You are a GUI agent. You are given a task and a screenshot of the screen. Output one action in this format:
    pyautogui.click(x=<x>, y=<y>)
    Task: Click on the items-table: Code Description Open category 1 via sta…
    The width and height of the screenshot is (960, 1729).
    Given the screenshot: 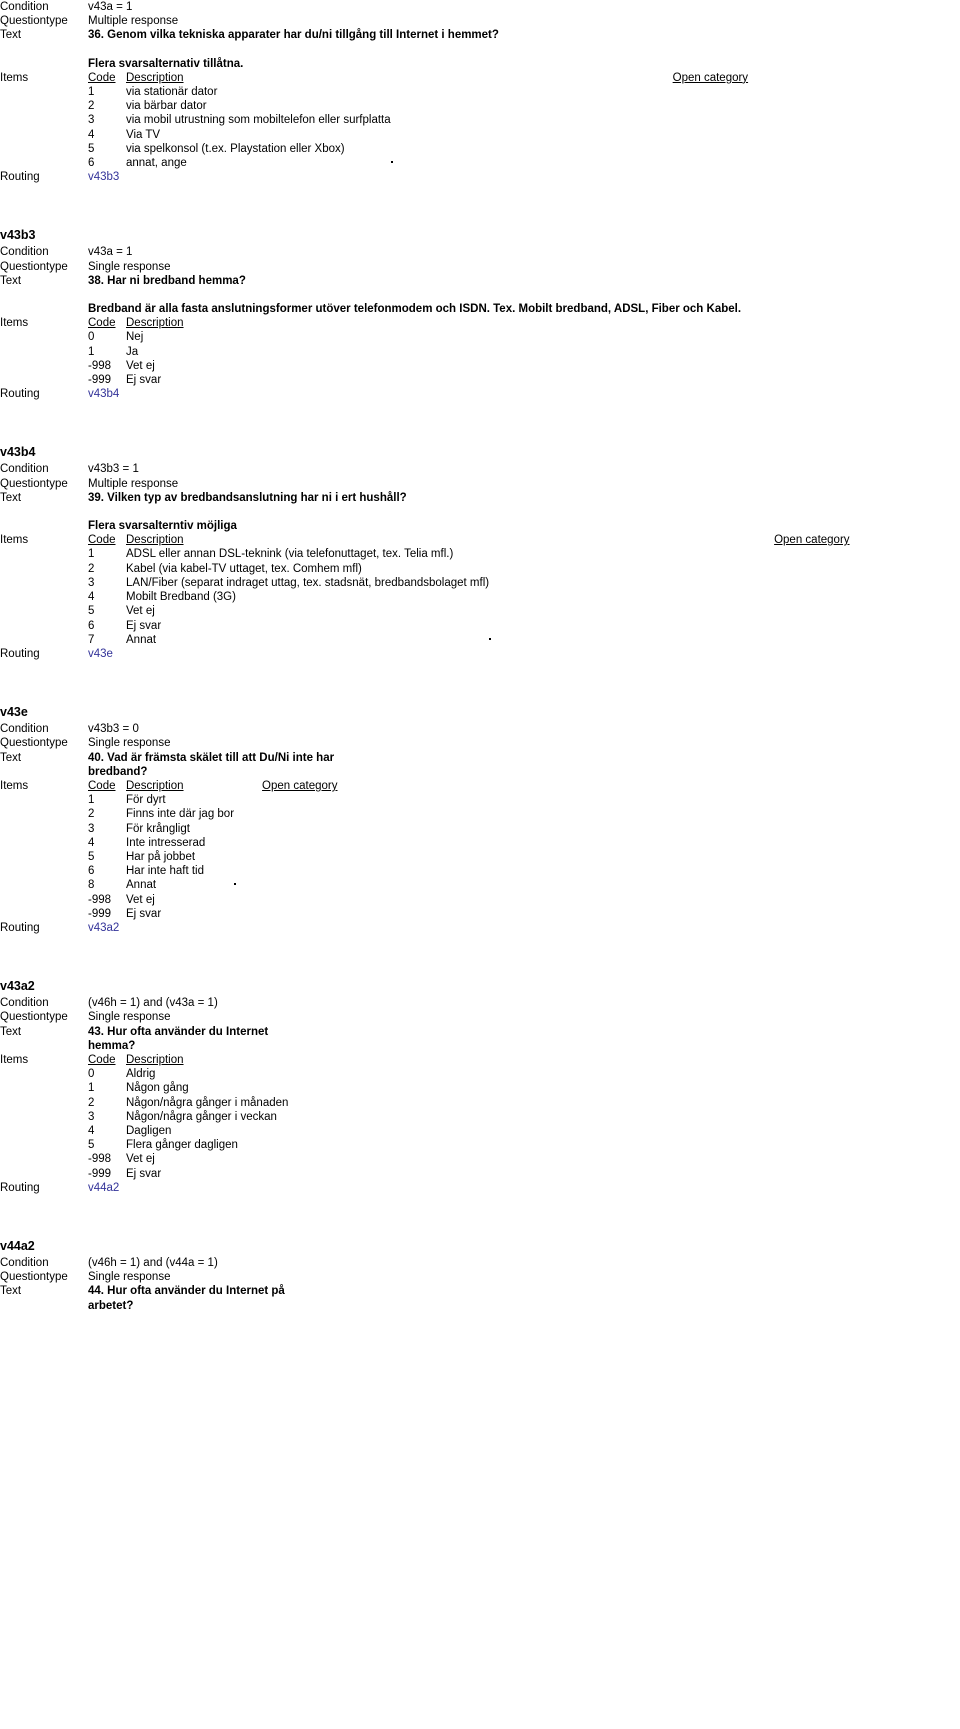 What is the action you would take?
    pyautogui.click(x=418, y=120)
    